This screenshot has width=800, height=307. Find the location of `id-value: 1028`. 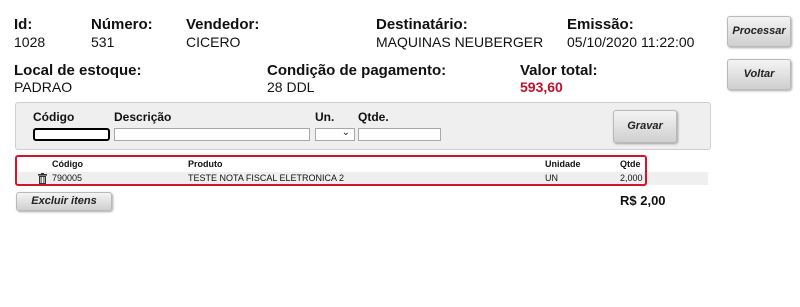

id-value: 1028 is located at coordinates (30, 42).